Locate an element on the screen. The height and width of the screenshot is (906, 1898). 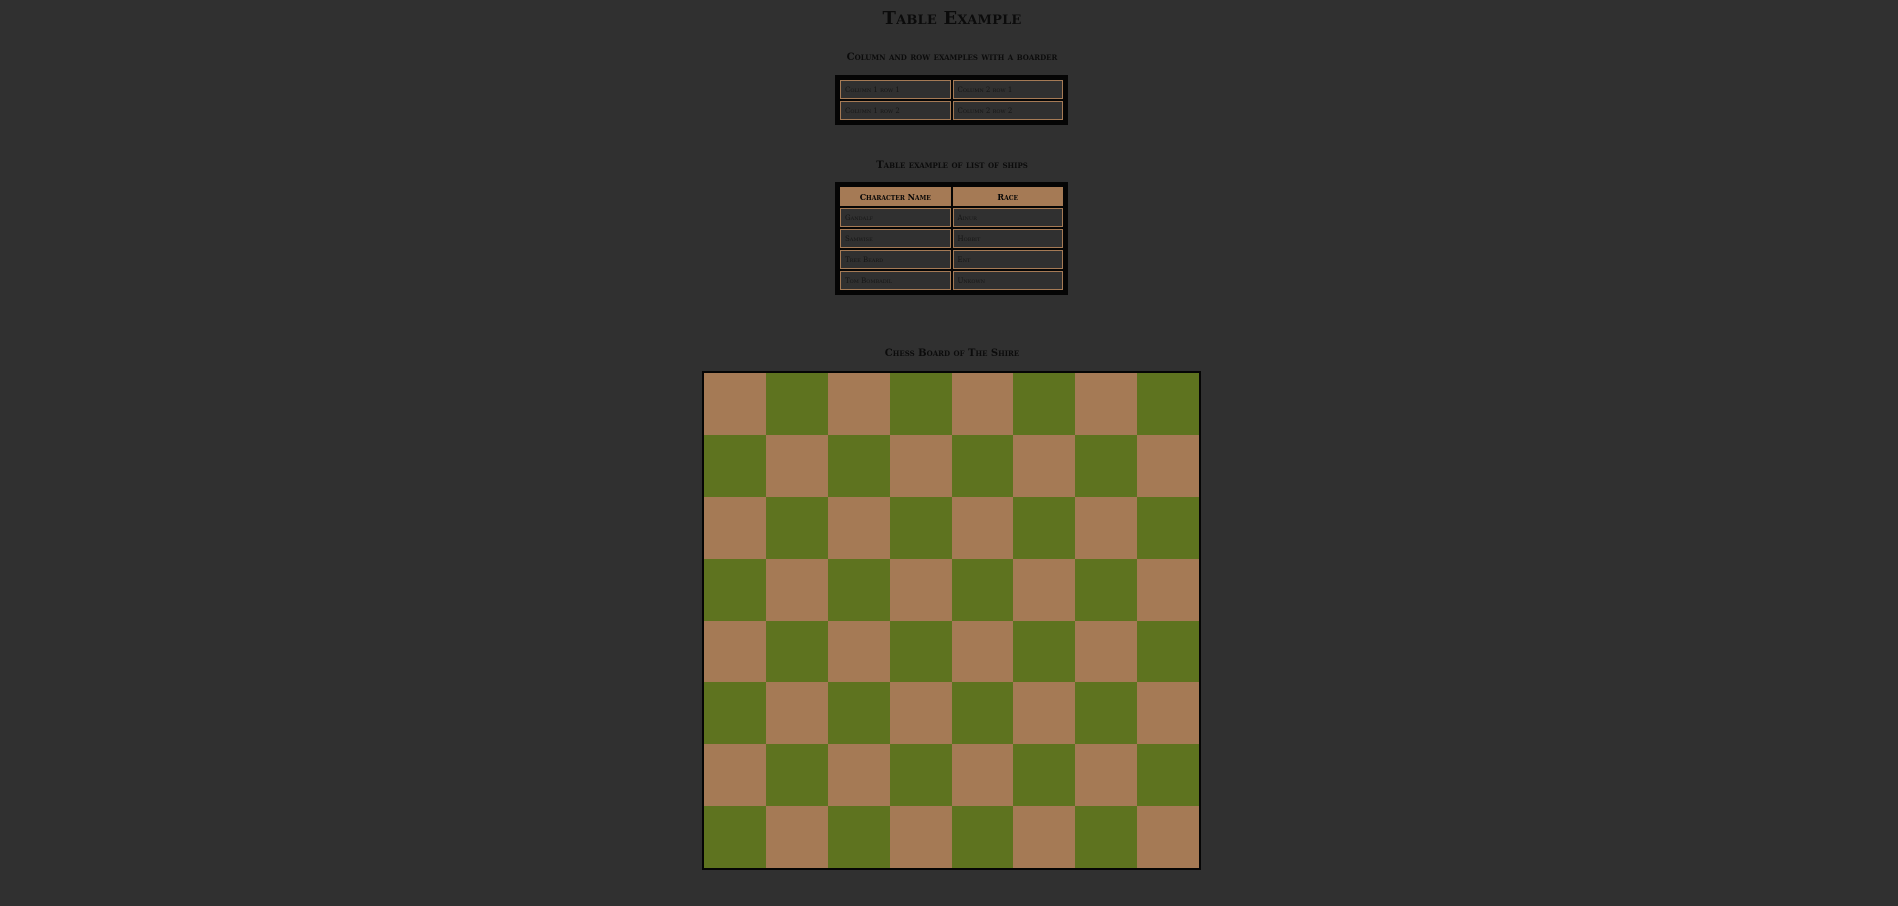
table-row: Samwise Hobbit is located at coordinates (951, 238).